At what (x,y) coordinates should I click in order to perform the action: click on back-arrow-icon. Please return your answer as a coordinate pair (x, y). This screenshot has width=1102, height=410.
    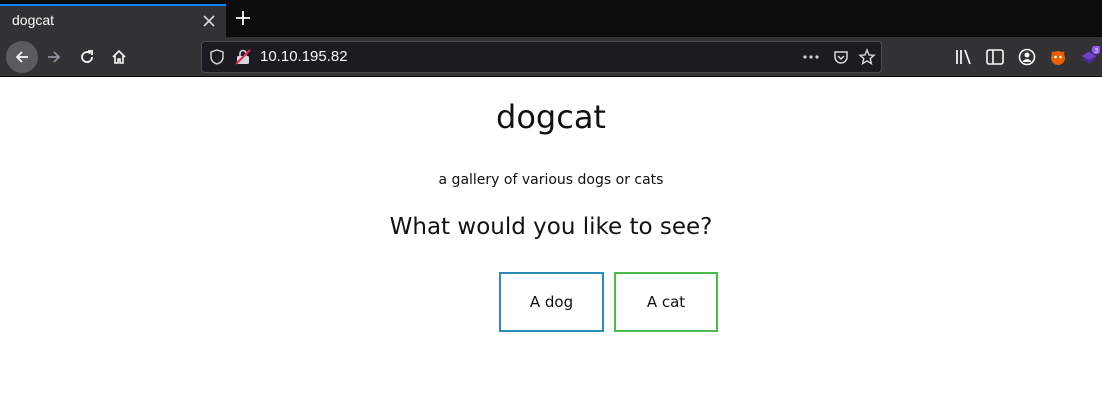
    Looking at the image, I should click on (21, 57).